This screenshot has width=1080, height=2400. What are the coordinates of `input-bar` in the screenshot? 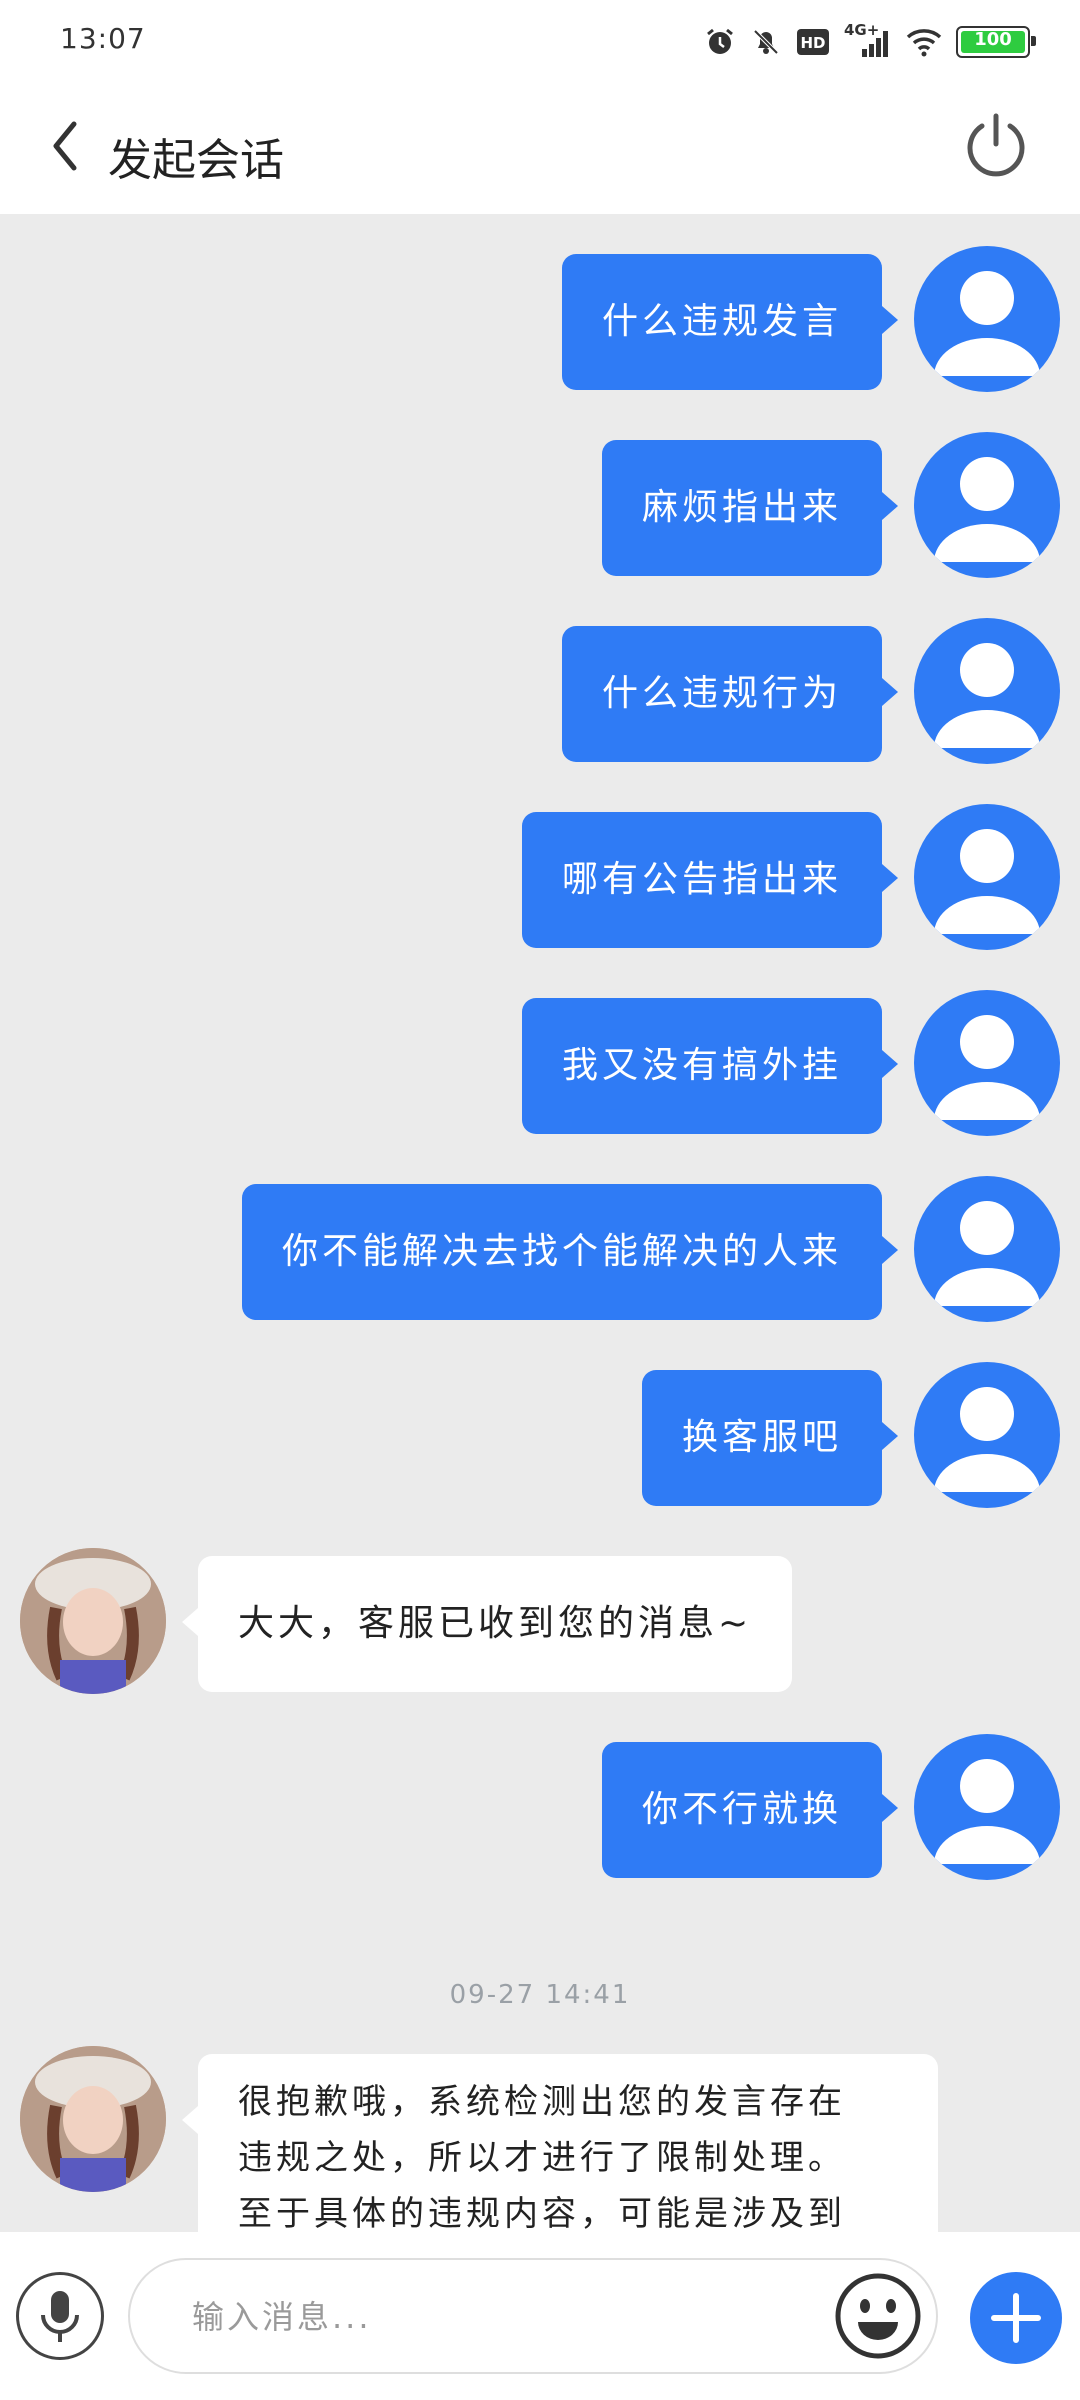 It's located at (540, 2316).